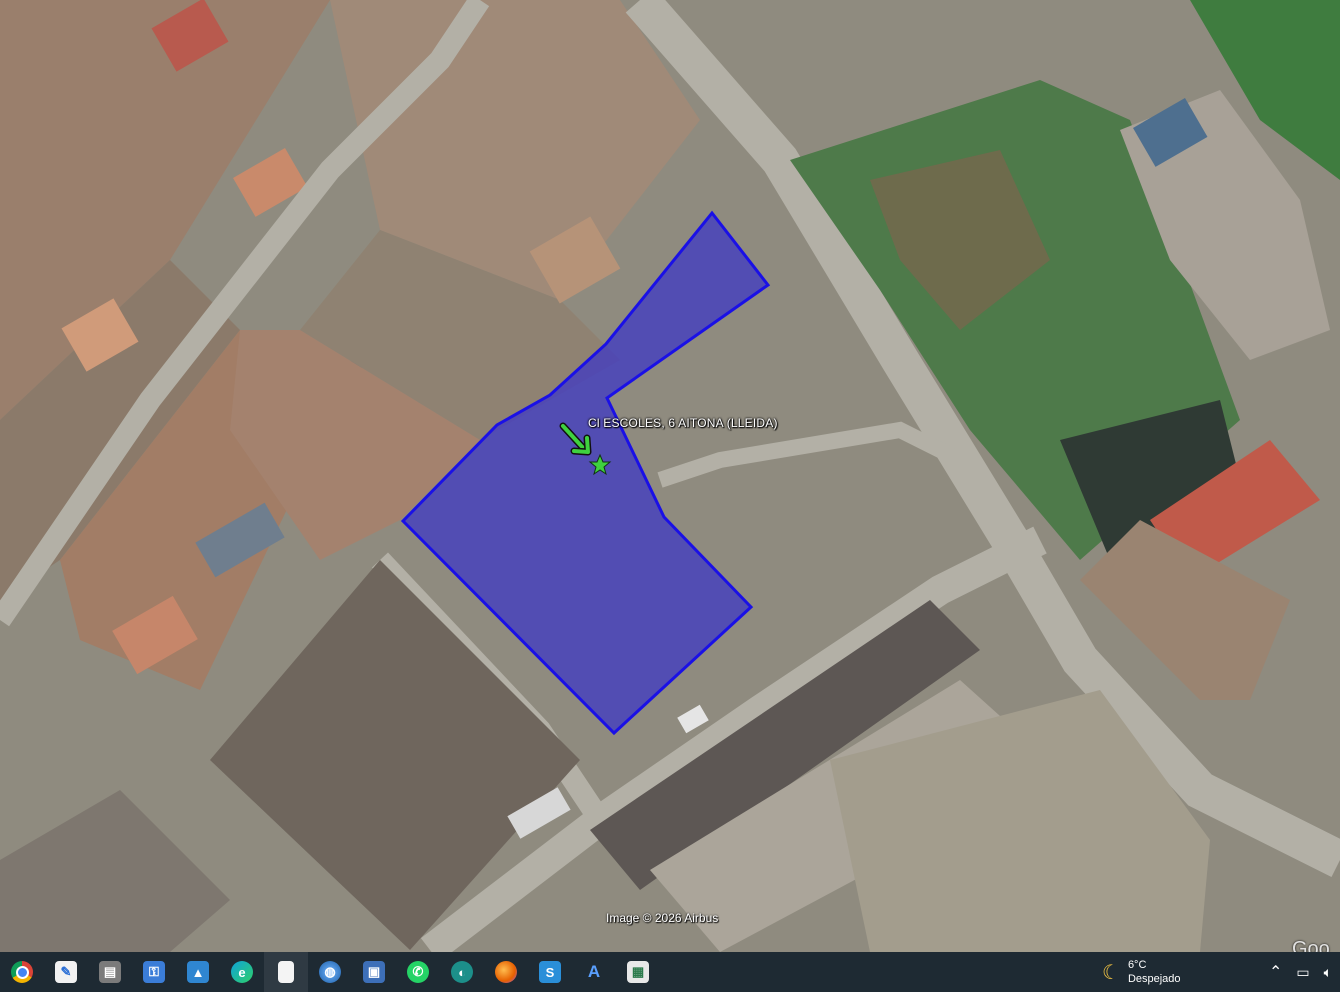  Describe the element at coordinates (462, 972) in the screenshot. I see `app-icon: ◐` at that location.